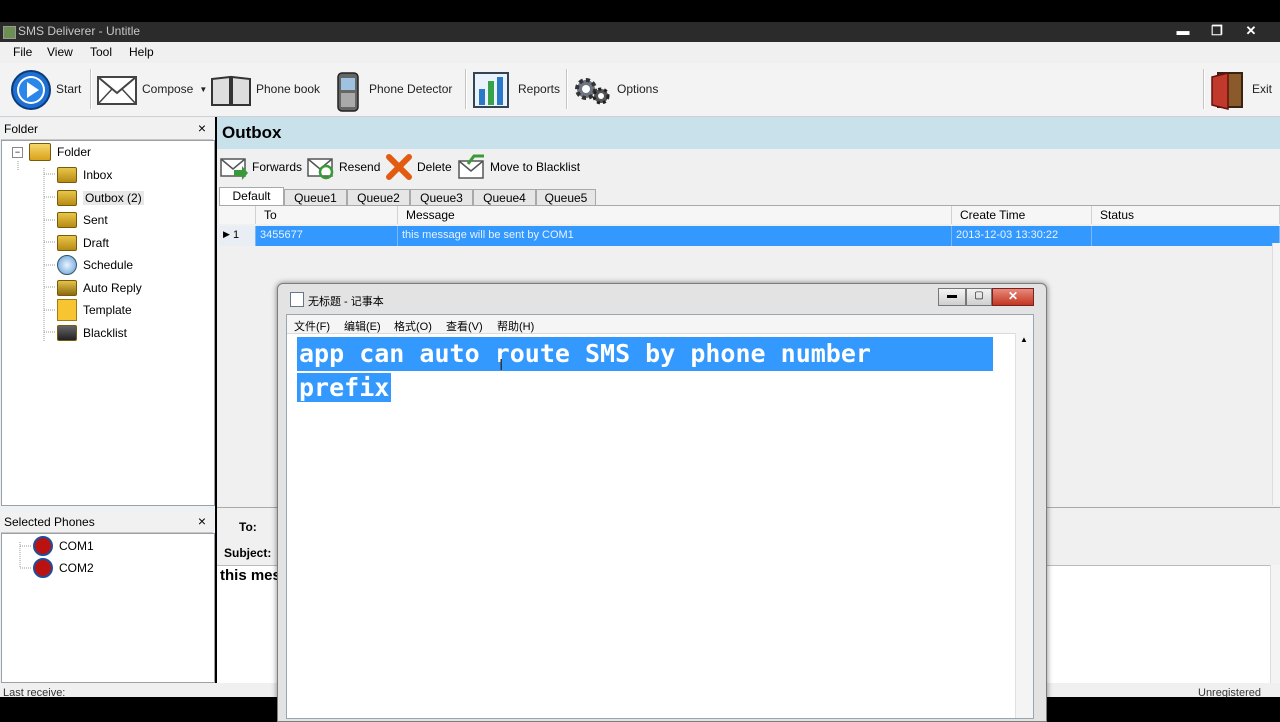  Describe the element at coordinates (378, 197) in the screenshot. I see `tab-queue2: Queue2` at that location.